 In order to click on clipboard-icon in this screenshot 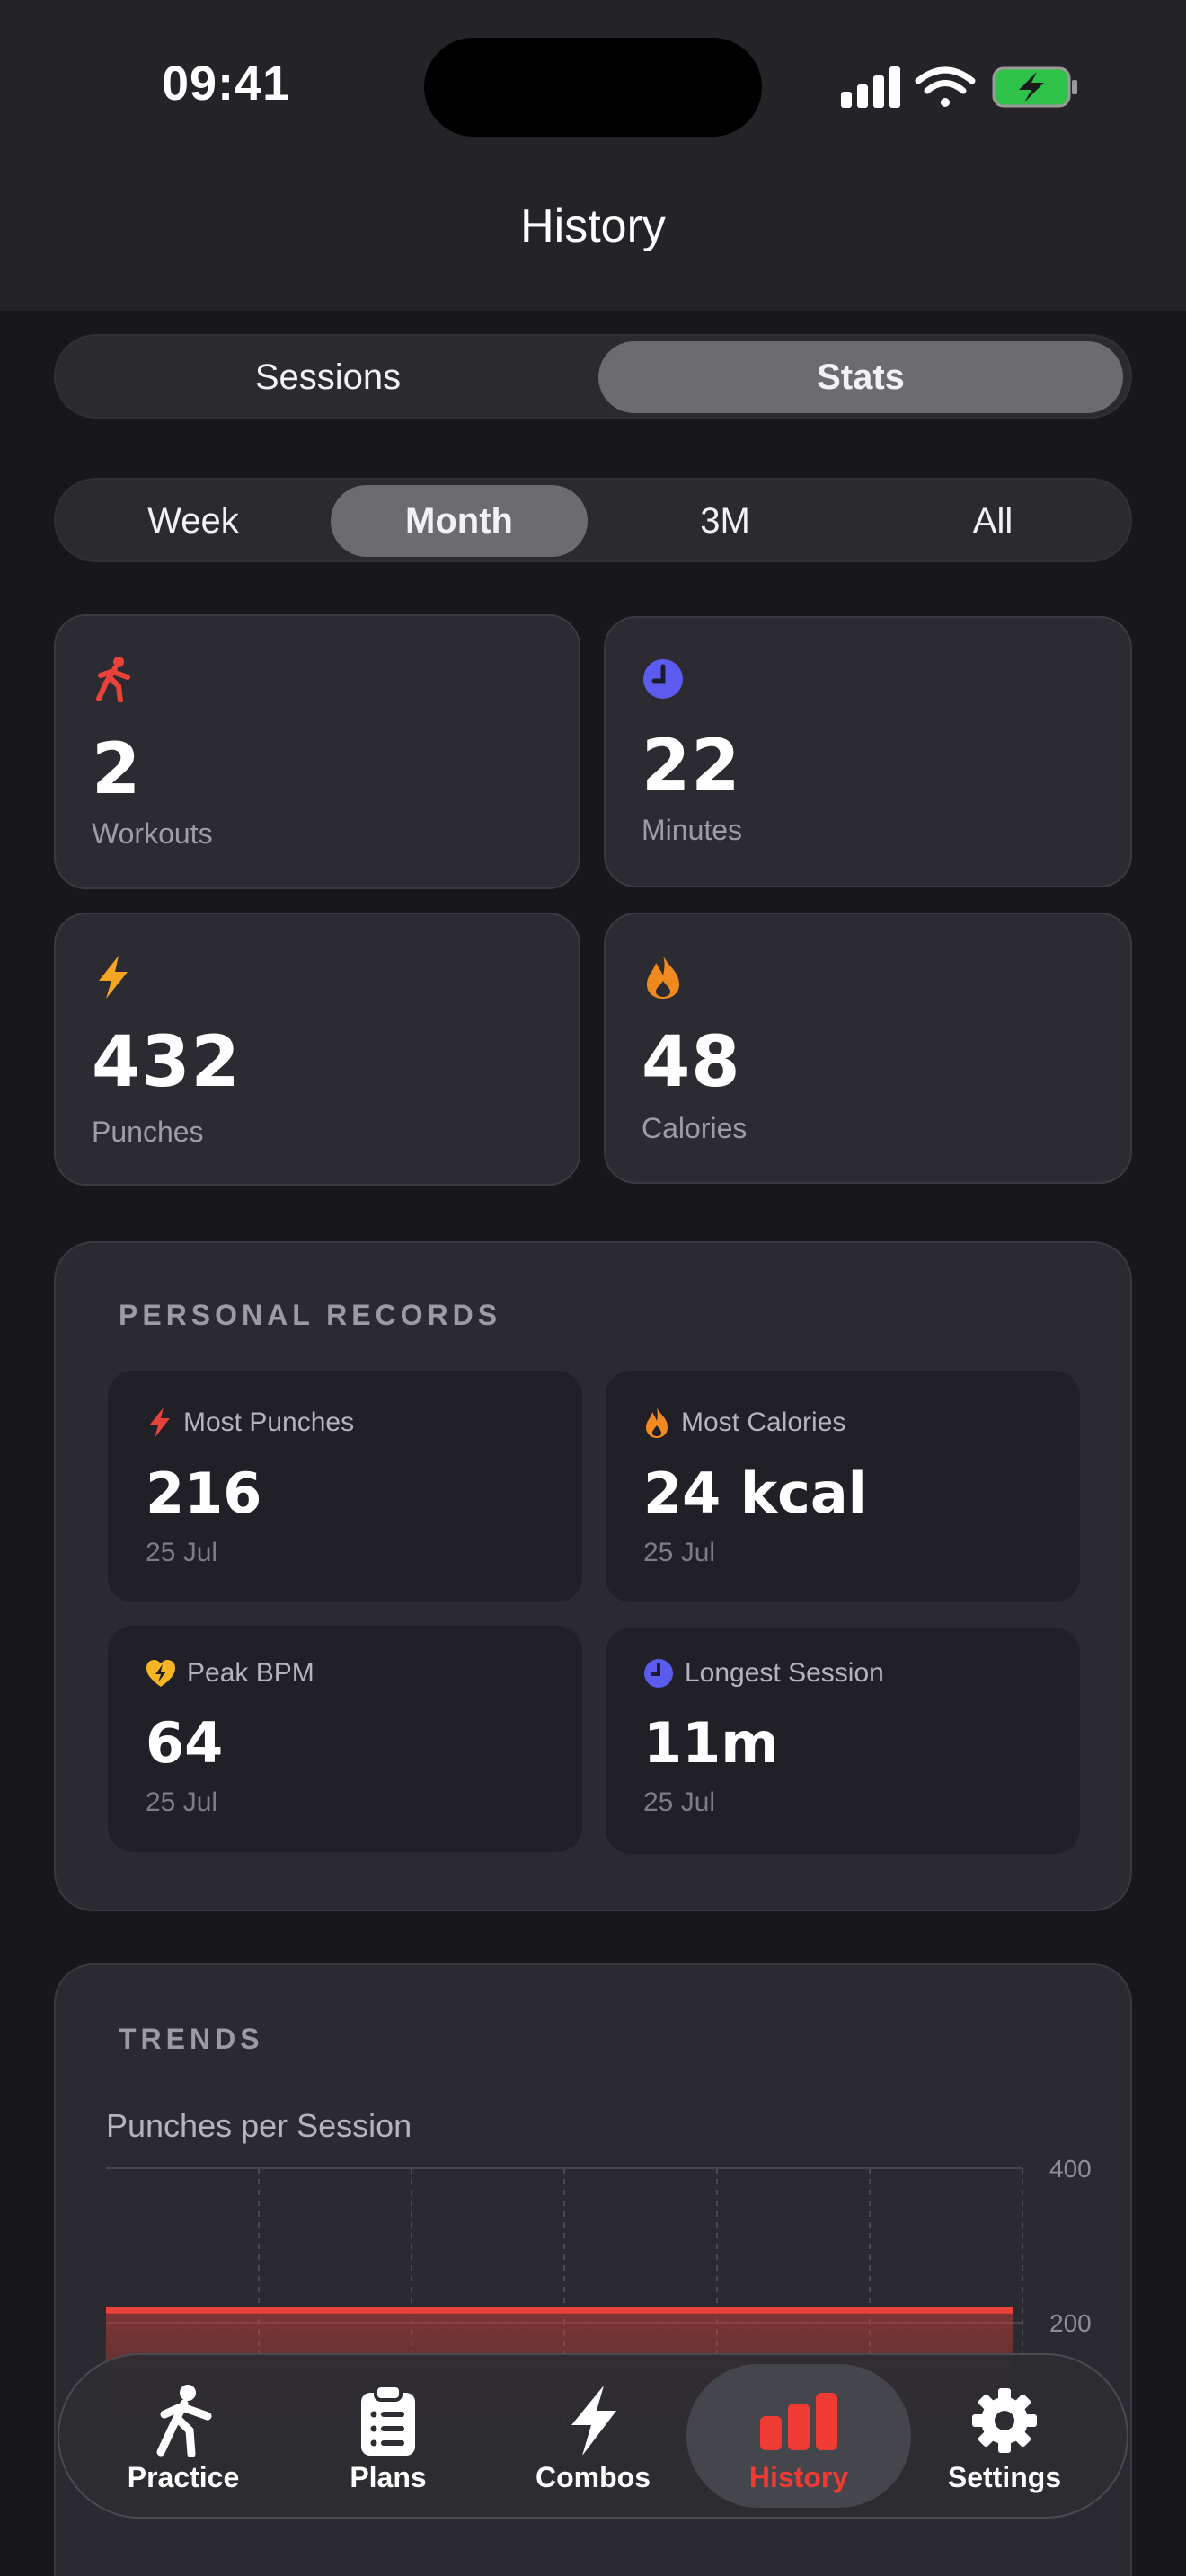, I will do `click(388, 2420)`.